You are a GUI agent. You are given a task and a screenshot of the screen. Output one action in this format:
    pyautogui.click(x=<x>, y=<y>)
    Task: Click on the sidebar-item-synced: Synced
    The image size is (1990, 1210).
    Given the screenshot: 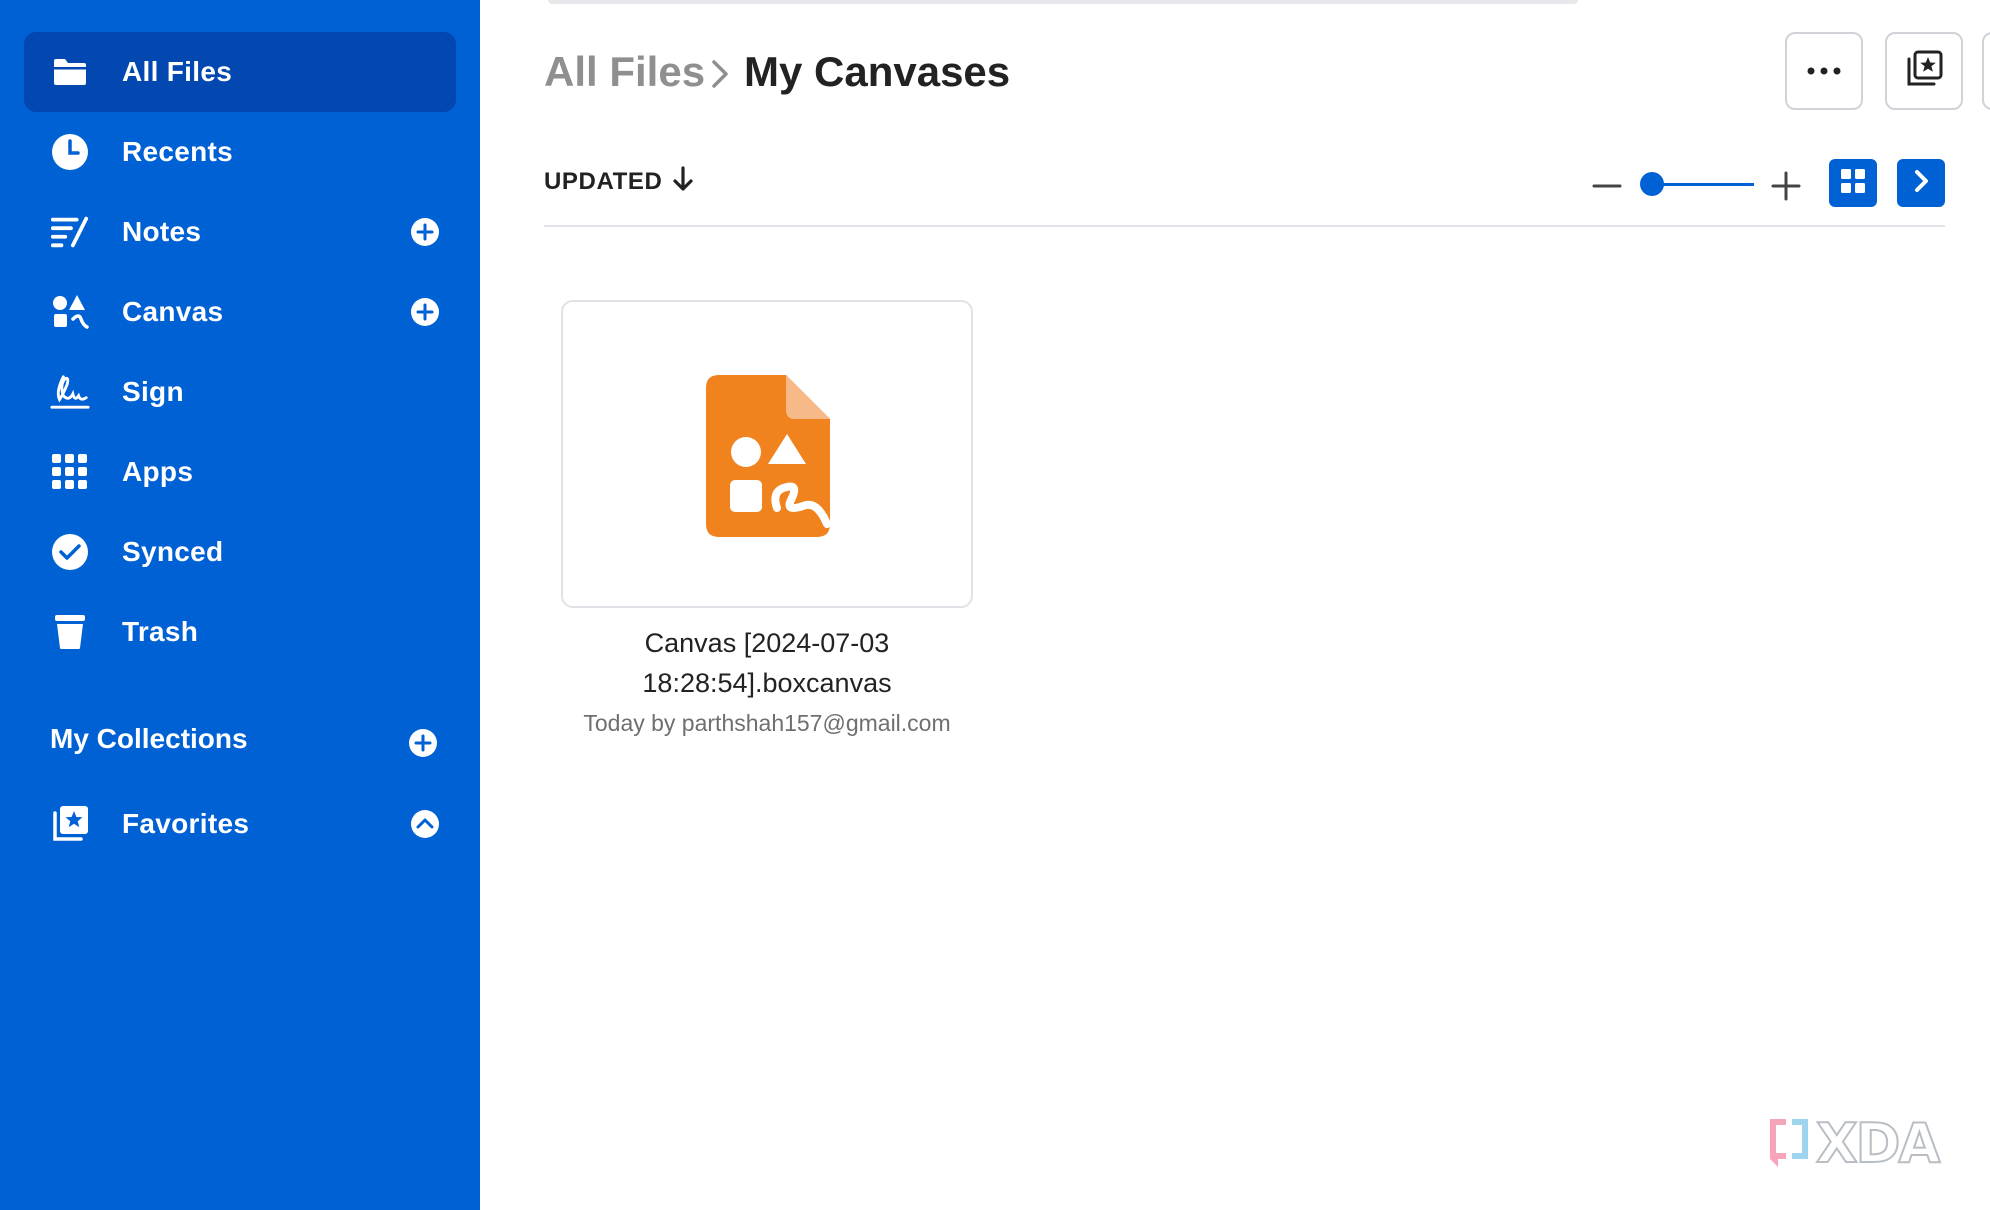 What is the action you would take?
    pyautogui.click(x=240, y=552)
    